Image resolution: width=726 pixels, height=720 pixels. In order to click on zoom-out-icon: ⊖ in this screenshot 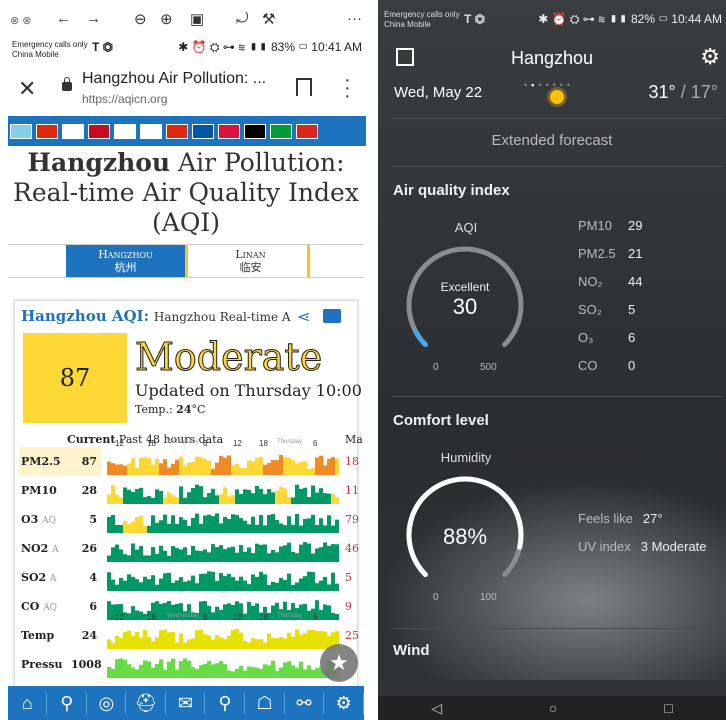, I will do `click(140, 19)`.